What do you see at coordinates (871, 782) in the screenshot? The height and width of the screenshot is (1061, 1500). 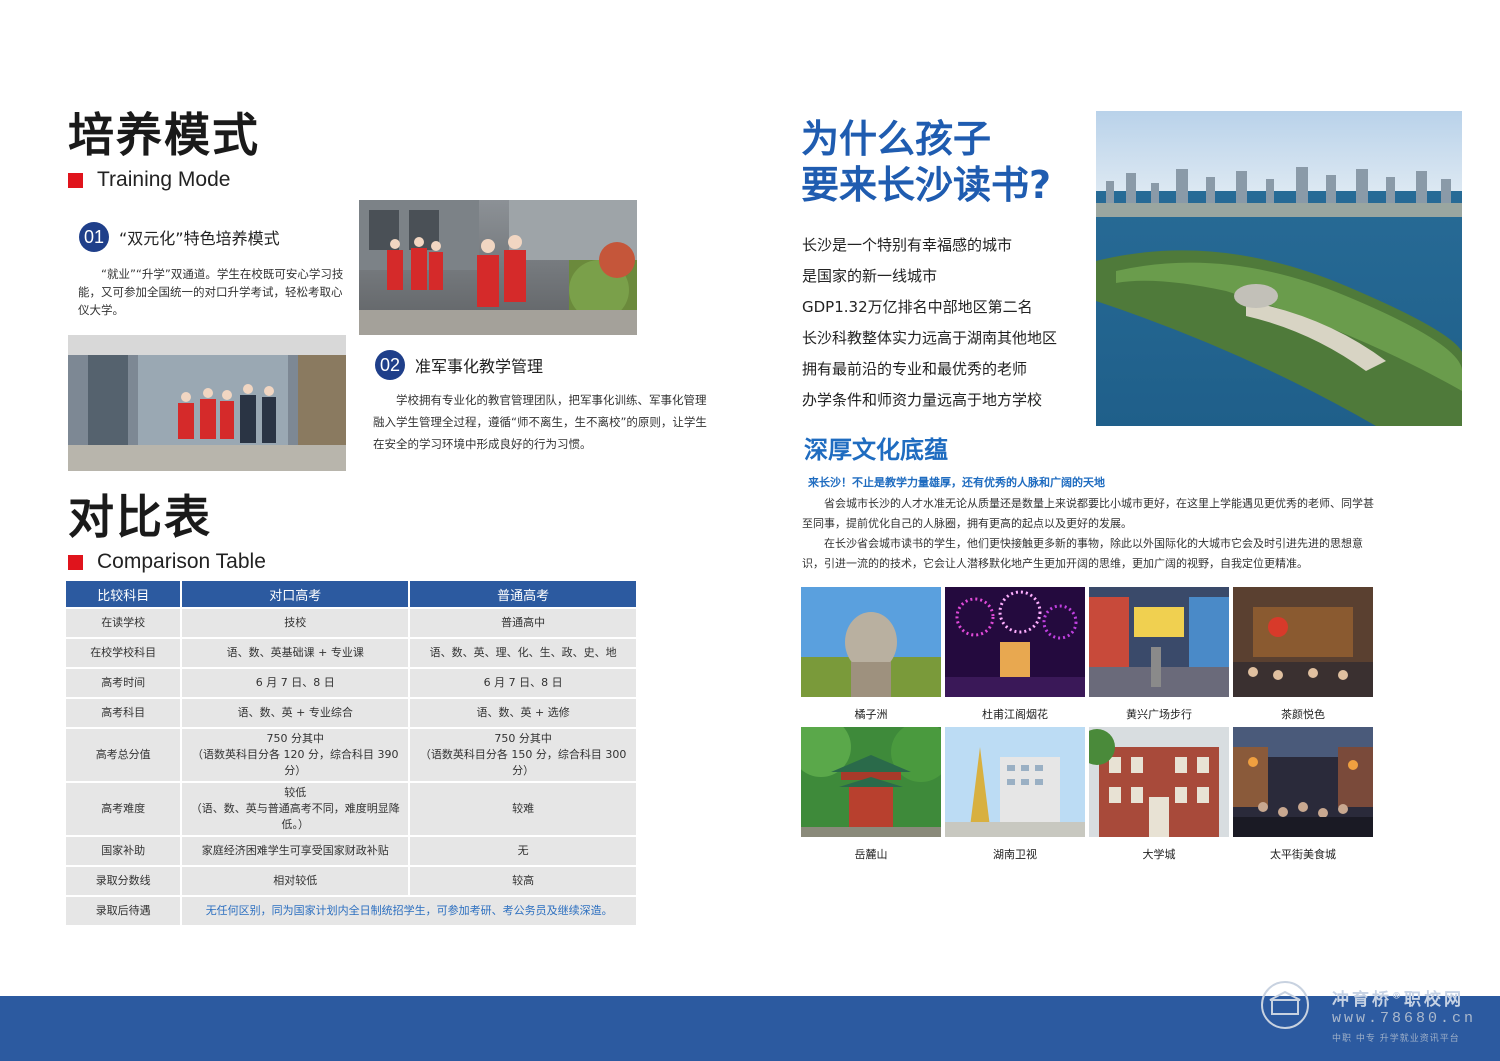 I see `yuelu-mountain-photo` at bounding box center [871, 782].